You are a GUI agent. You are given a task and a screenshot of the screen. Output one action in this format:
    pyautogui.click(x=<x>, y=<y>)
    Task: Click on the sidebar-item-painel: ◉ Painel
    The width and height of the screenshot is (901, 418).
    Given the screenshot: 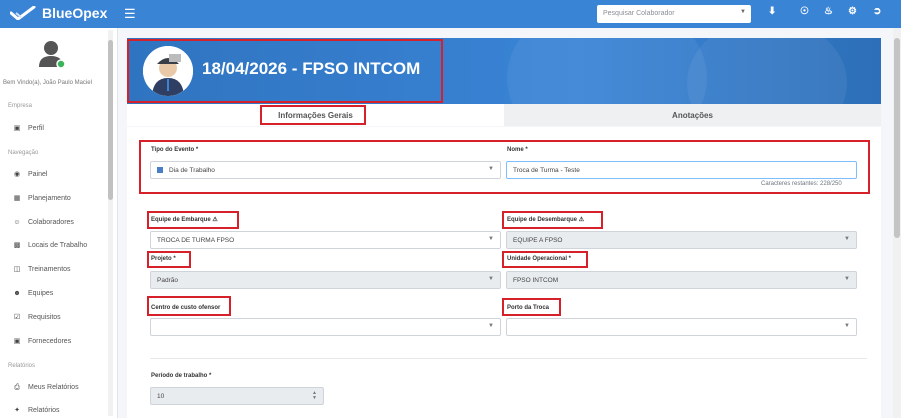 What is the action you would take?
    pyautogui.click(x=30, y=174)
    